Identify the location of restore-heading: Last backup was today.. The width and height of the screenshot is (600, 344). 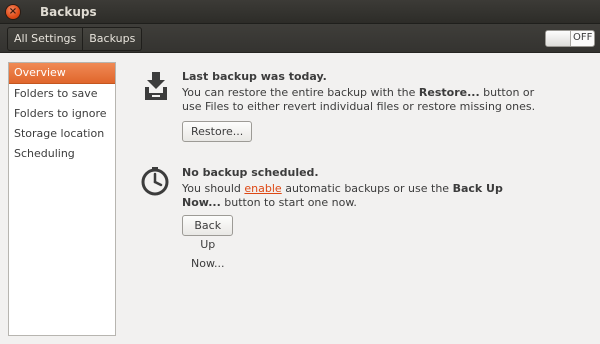
(254, 76).